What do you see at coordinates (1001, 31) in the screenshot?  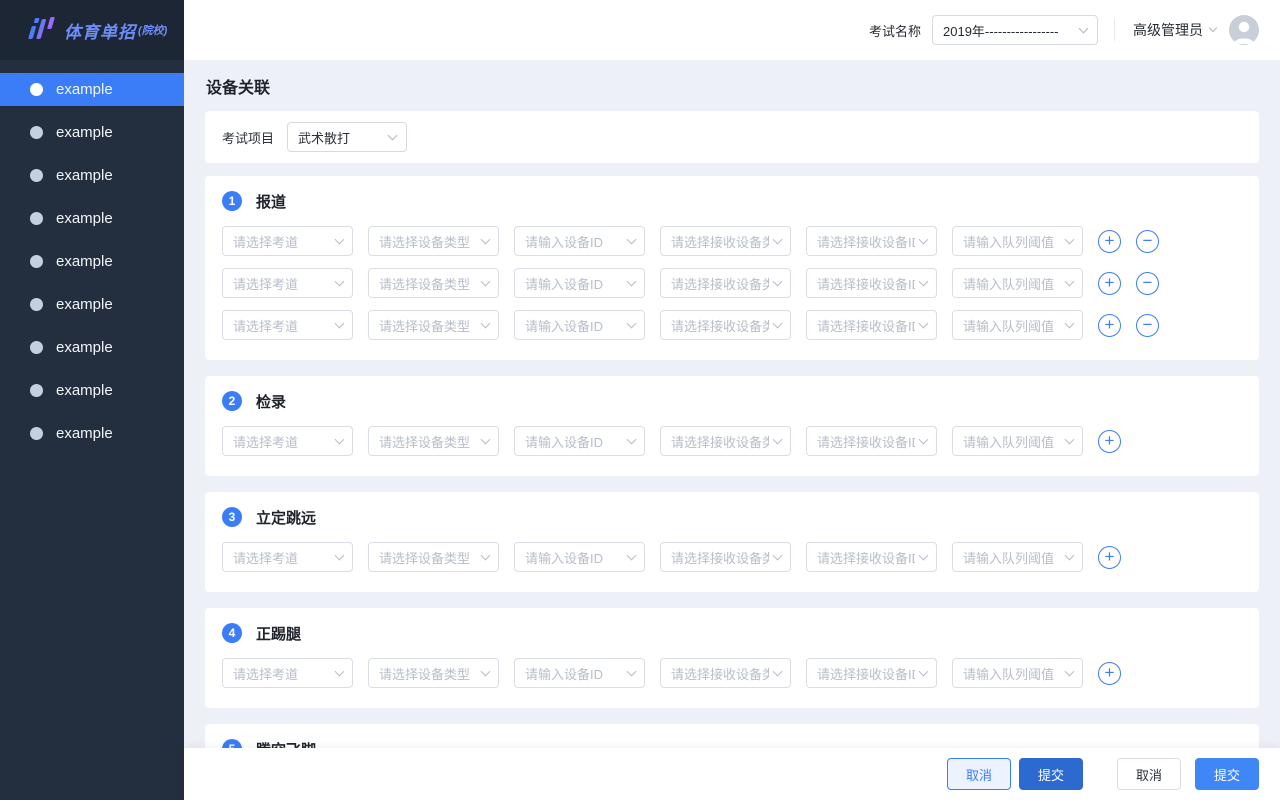 I see `exam-name-value: 2019年-----------------` at bounding box center [1001, 31].